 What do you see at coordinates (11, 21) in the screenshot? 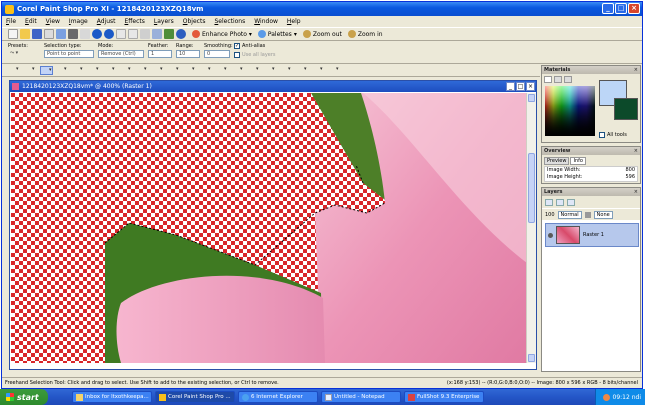
I see `menu-file: File` at bounding box center [11, 21].